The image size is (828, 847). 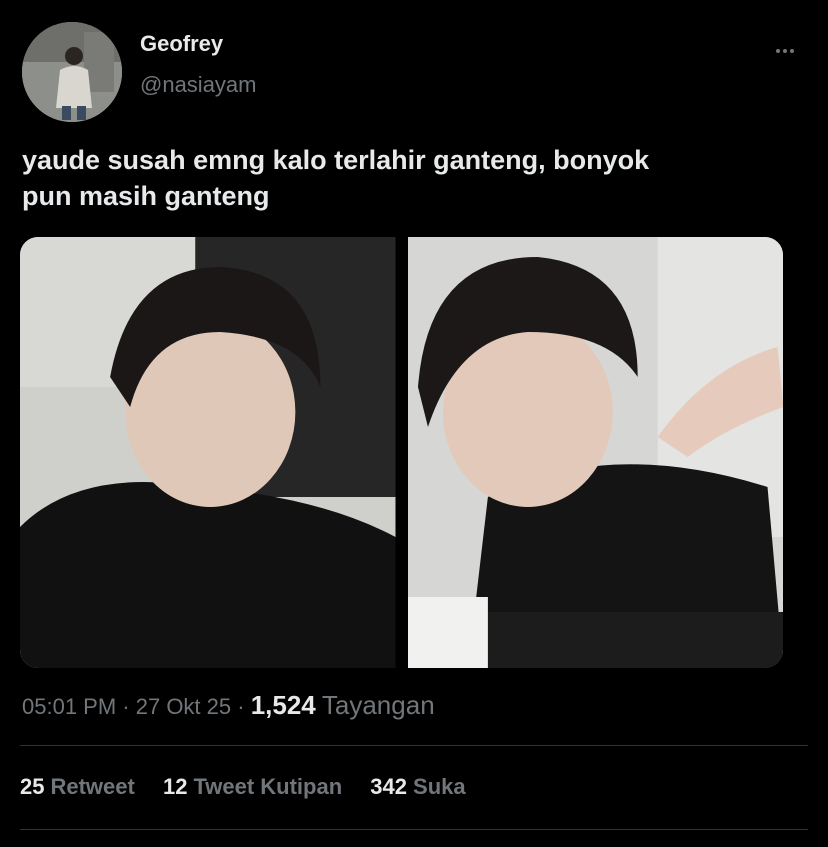 What do you see at coordinates (439, 786) in the screenshot?
I see `likes-label: Suka` at bounding box center [439, 786].